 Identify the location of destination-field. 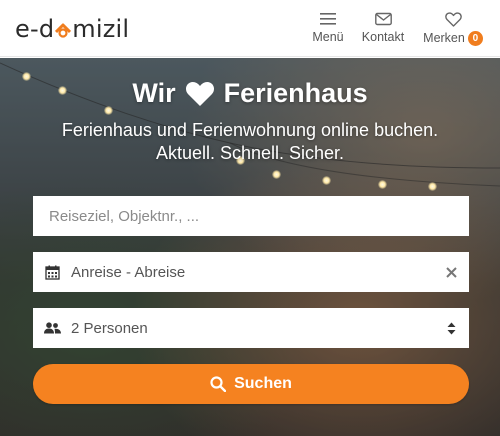
(251, 216).